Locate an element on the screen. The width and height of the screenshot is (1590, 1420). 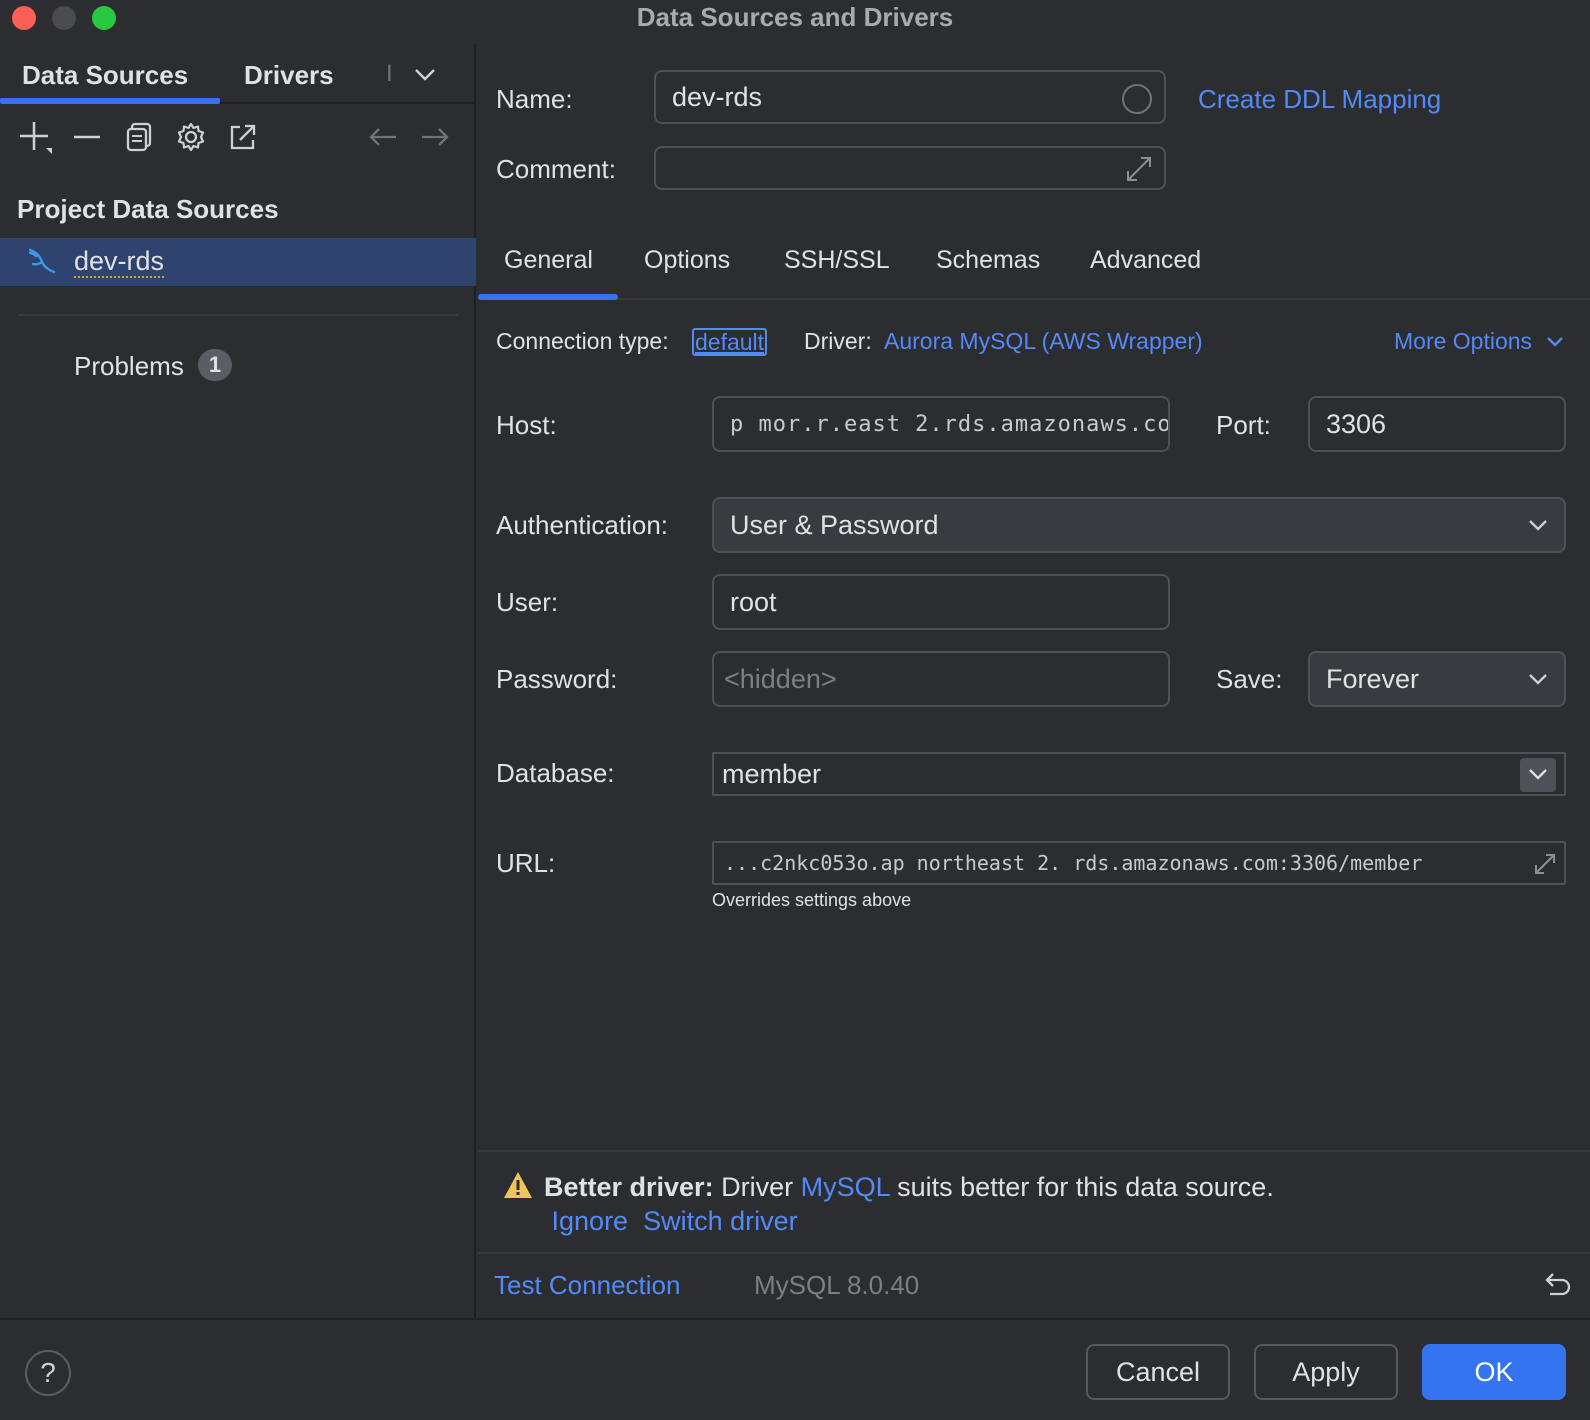
mysql-dolphin-icon is located at coordinates (42, 261).